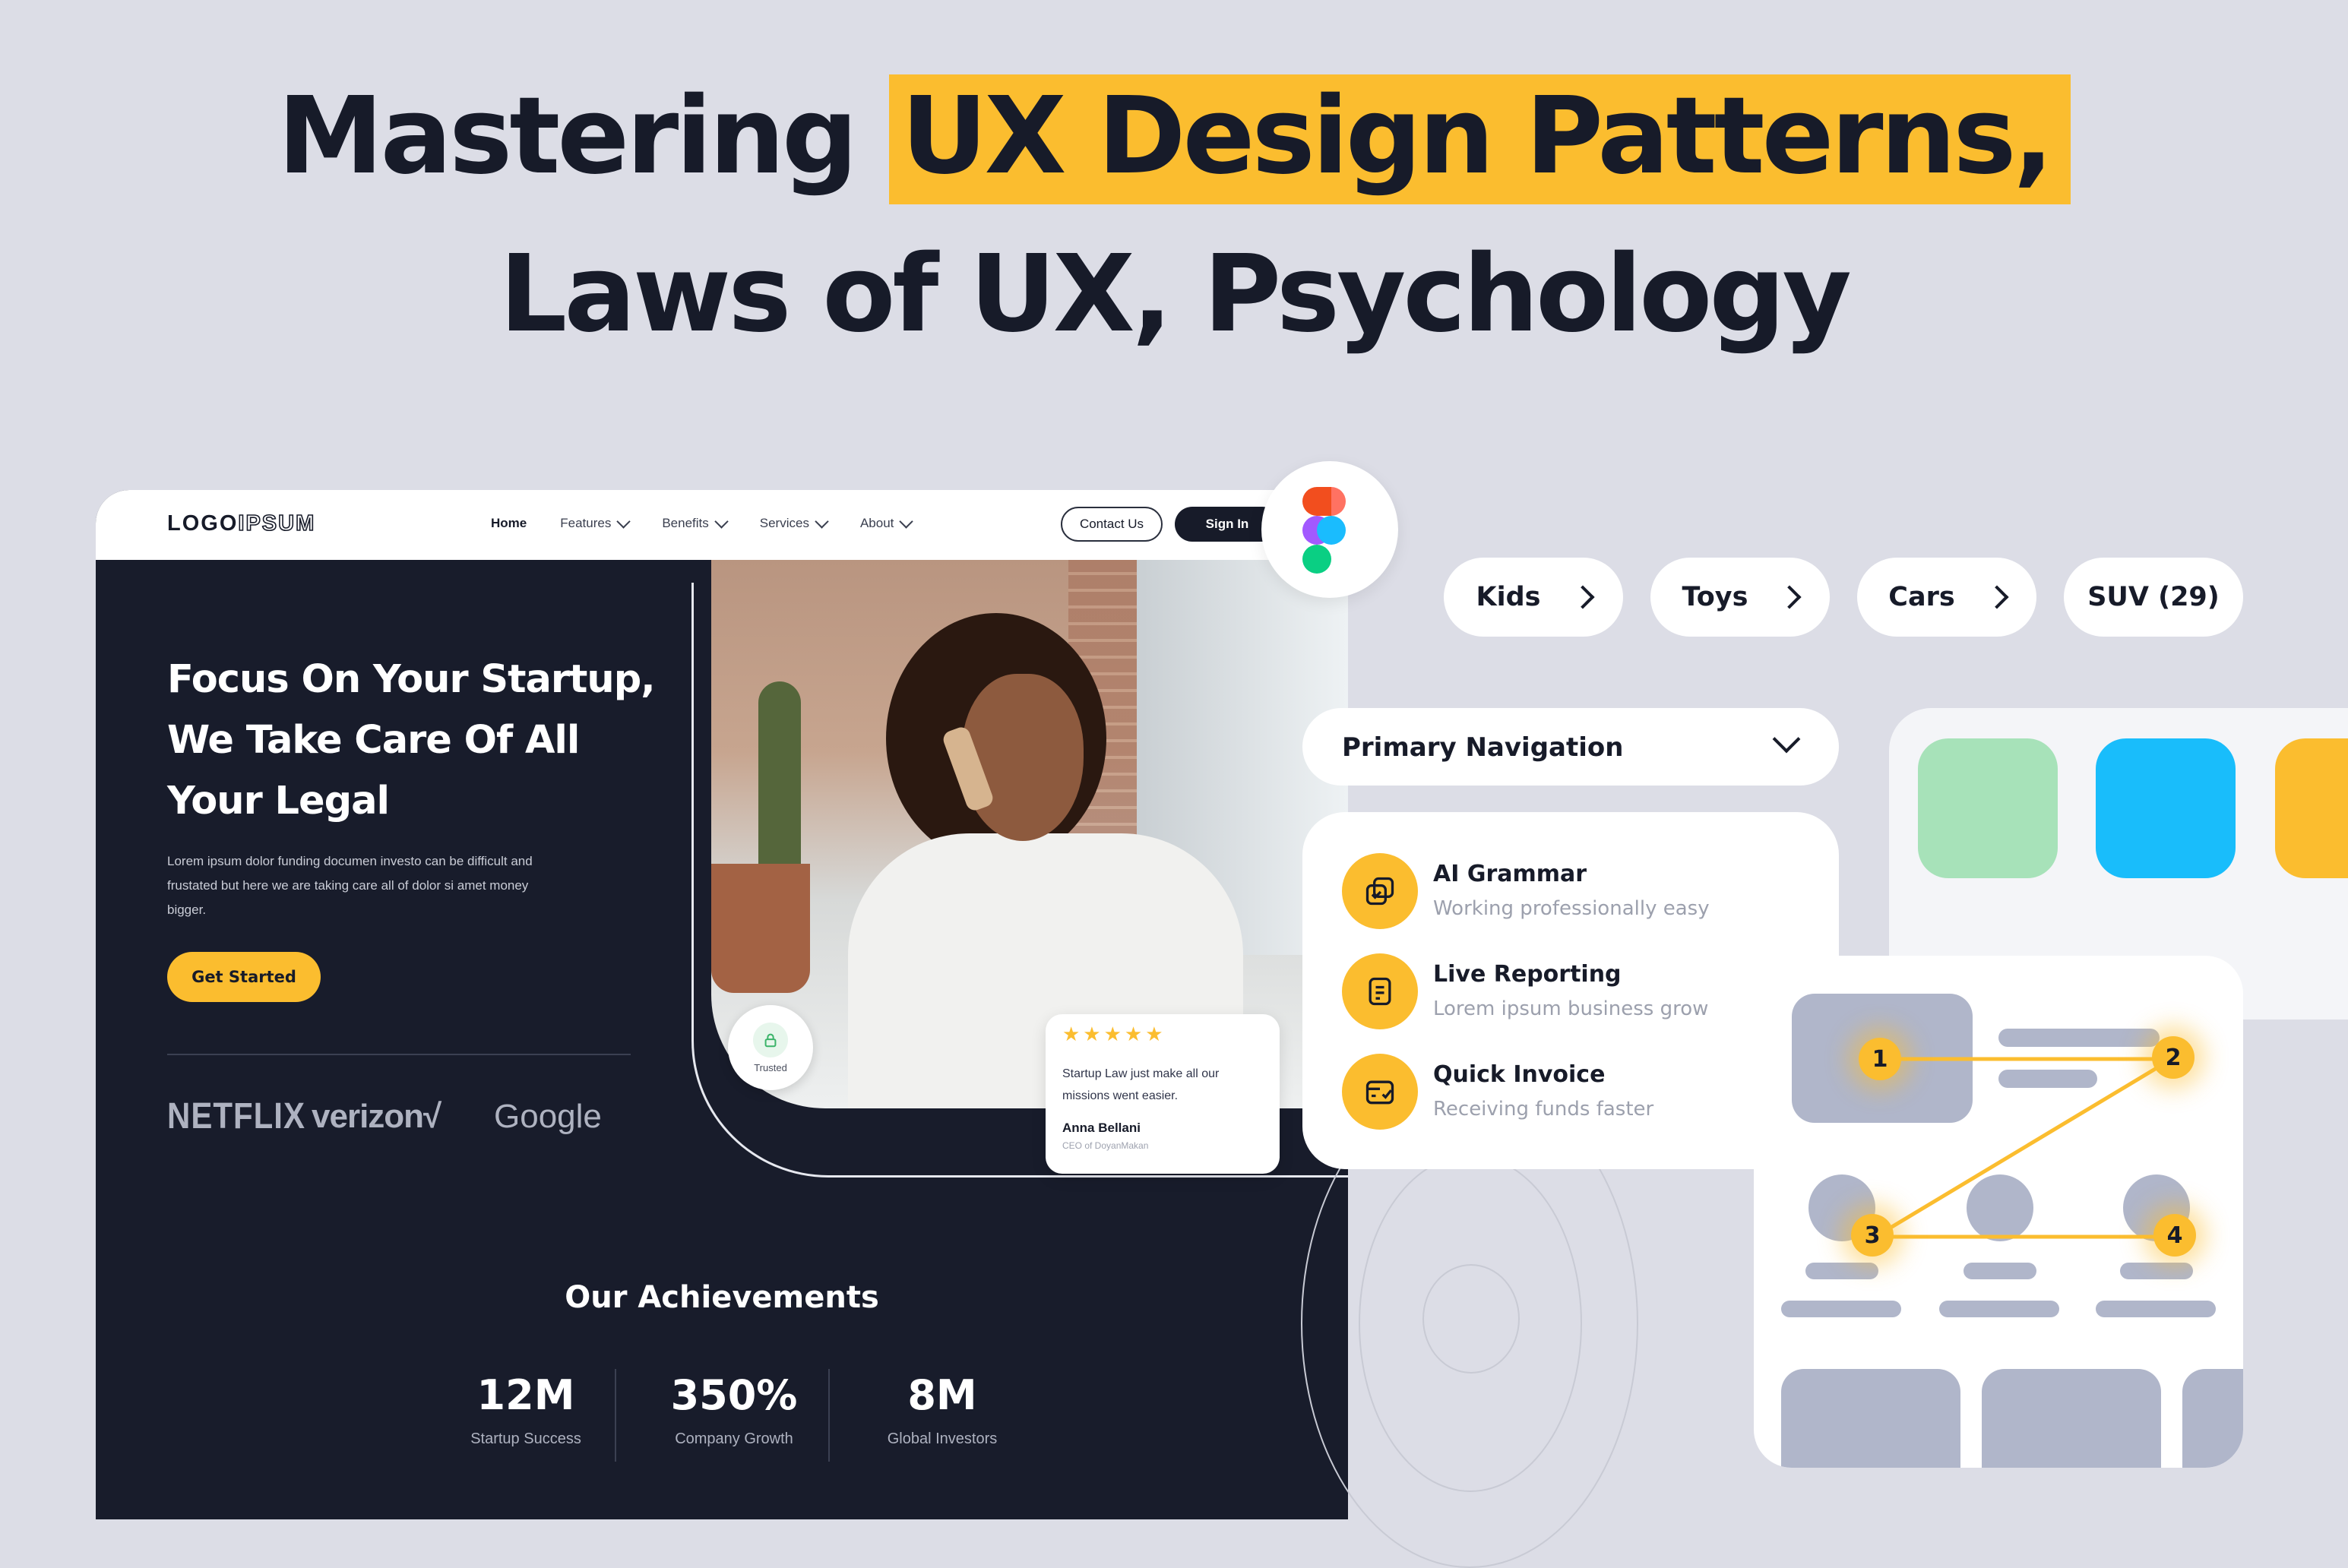 The height and width of the screenshot is (1568, 2348). Describe the element at coordinates (2166, 808) in the screenshot. I see `swatch-blue` at that location.